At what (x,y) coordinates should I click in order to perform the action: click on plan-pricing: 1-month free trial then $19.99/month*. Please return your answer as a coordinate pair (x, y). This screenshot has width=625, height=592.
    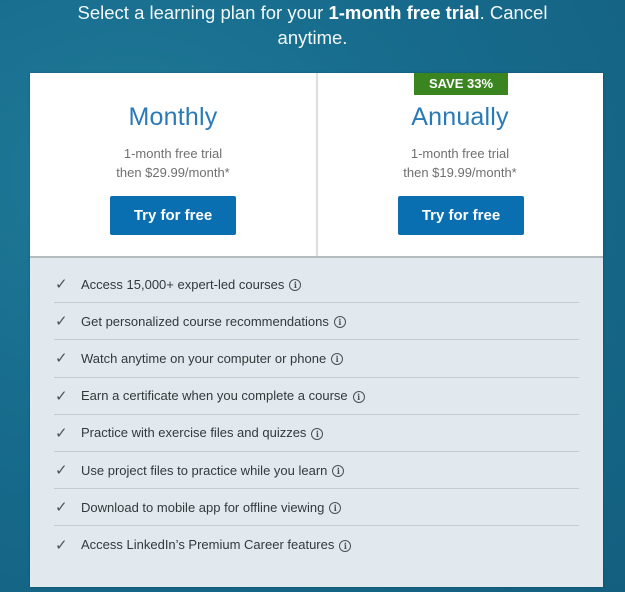
    Looking at the image, I should click on (460, 163).